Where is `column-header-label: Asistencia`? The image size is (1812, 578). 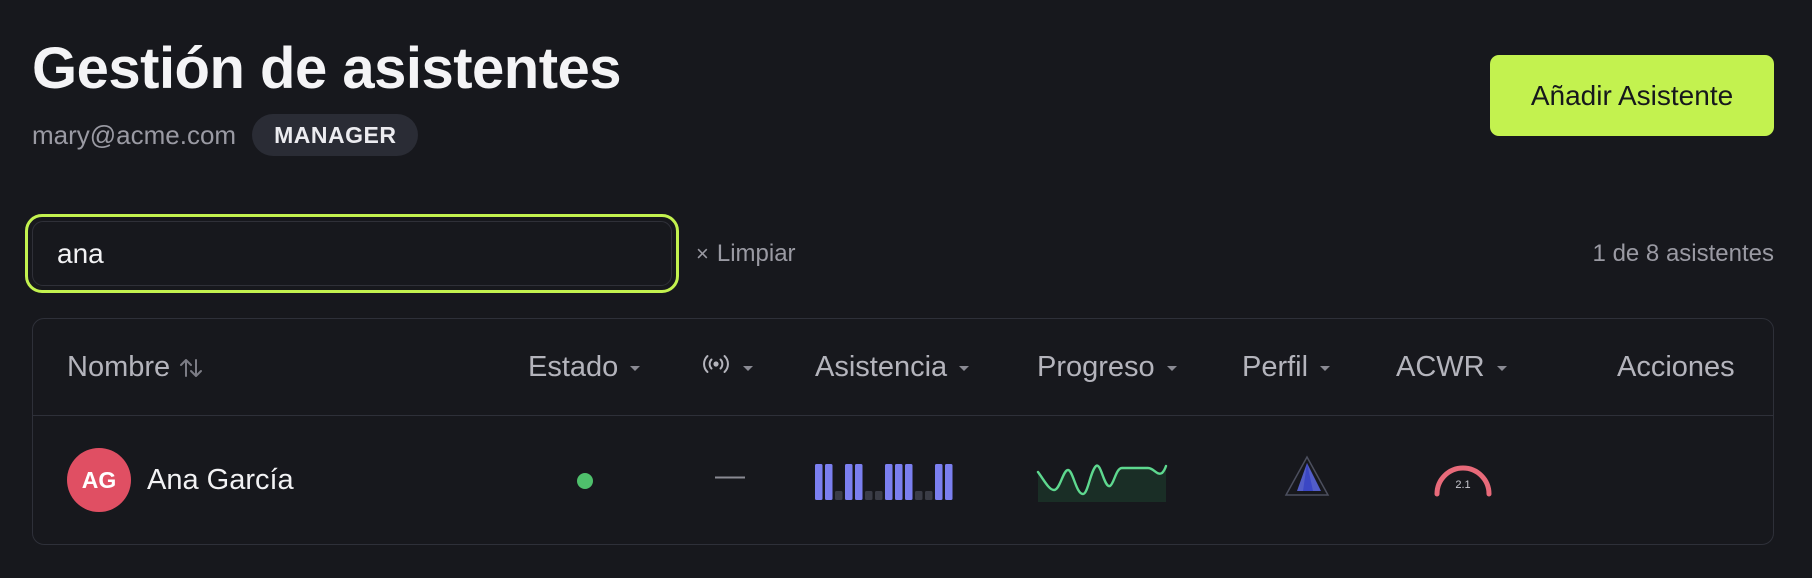
column-header-label: Asistencia is located at coordinates (881, 367).